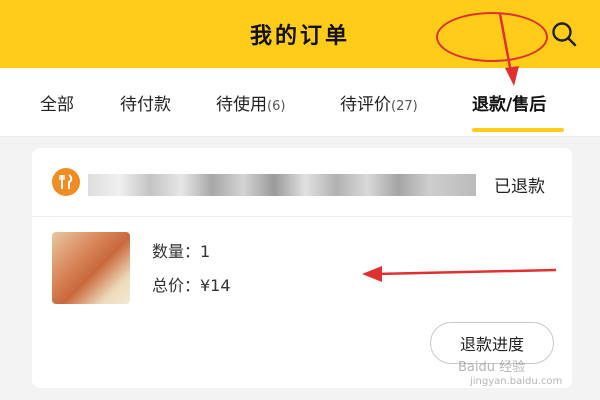 This screenshot has width=600, height=400. Describe the element at coordinates (66, 182) in the screenshot. I see `fork-knife-icon` at that location.